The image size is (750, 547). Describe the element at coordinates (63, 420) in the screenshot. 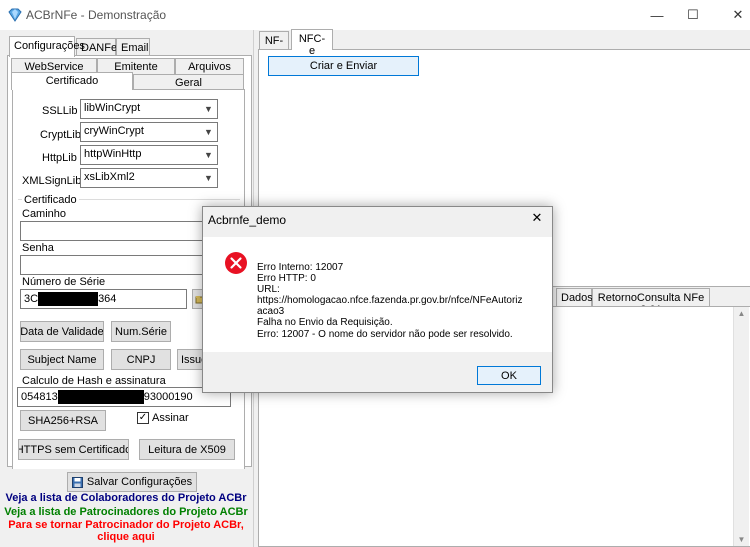

I see `sha256-button: SHA256+RSA` at that location.